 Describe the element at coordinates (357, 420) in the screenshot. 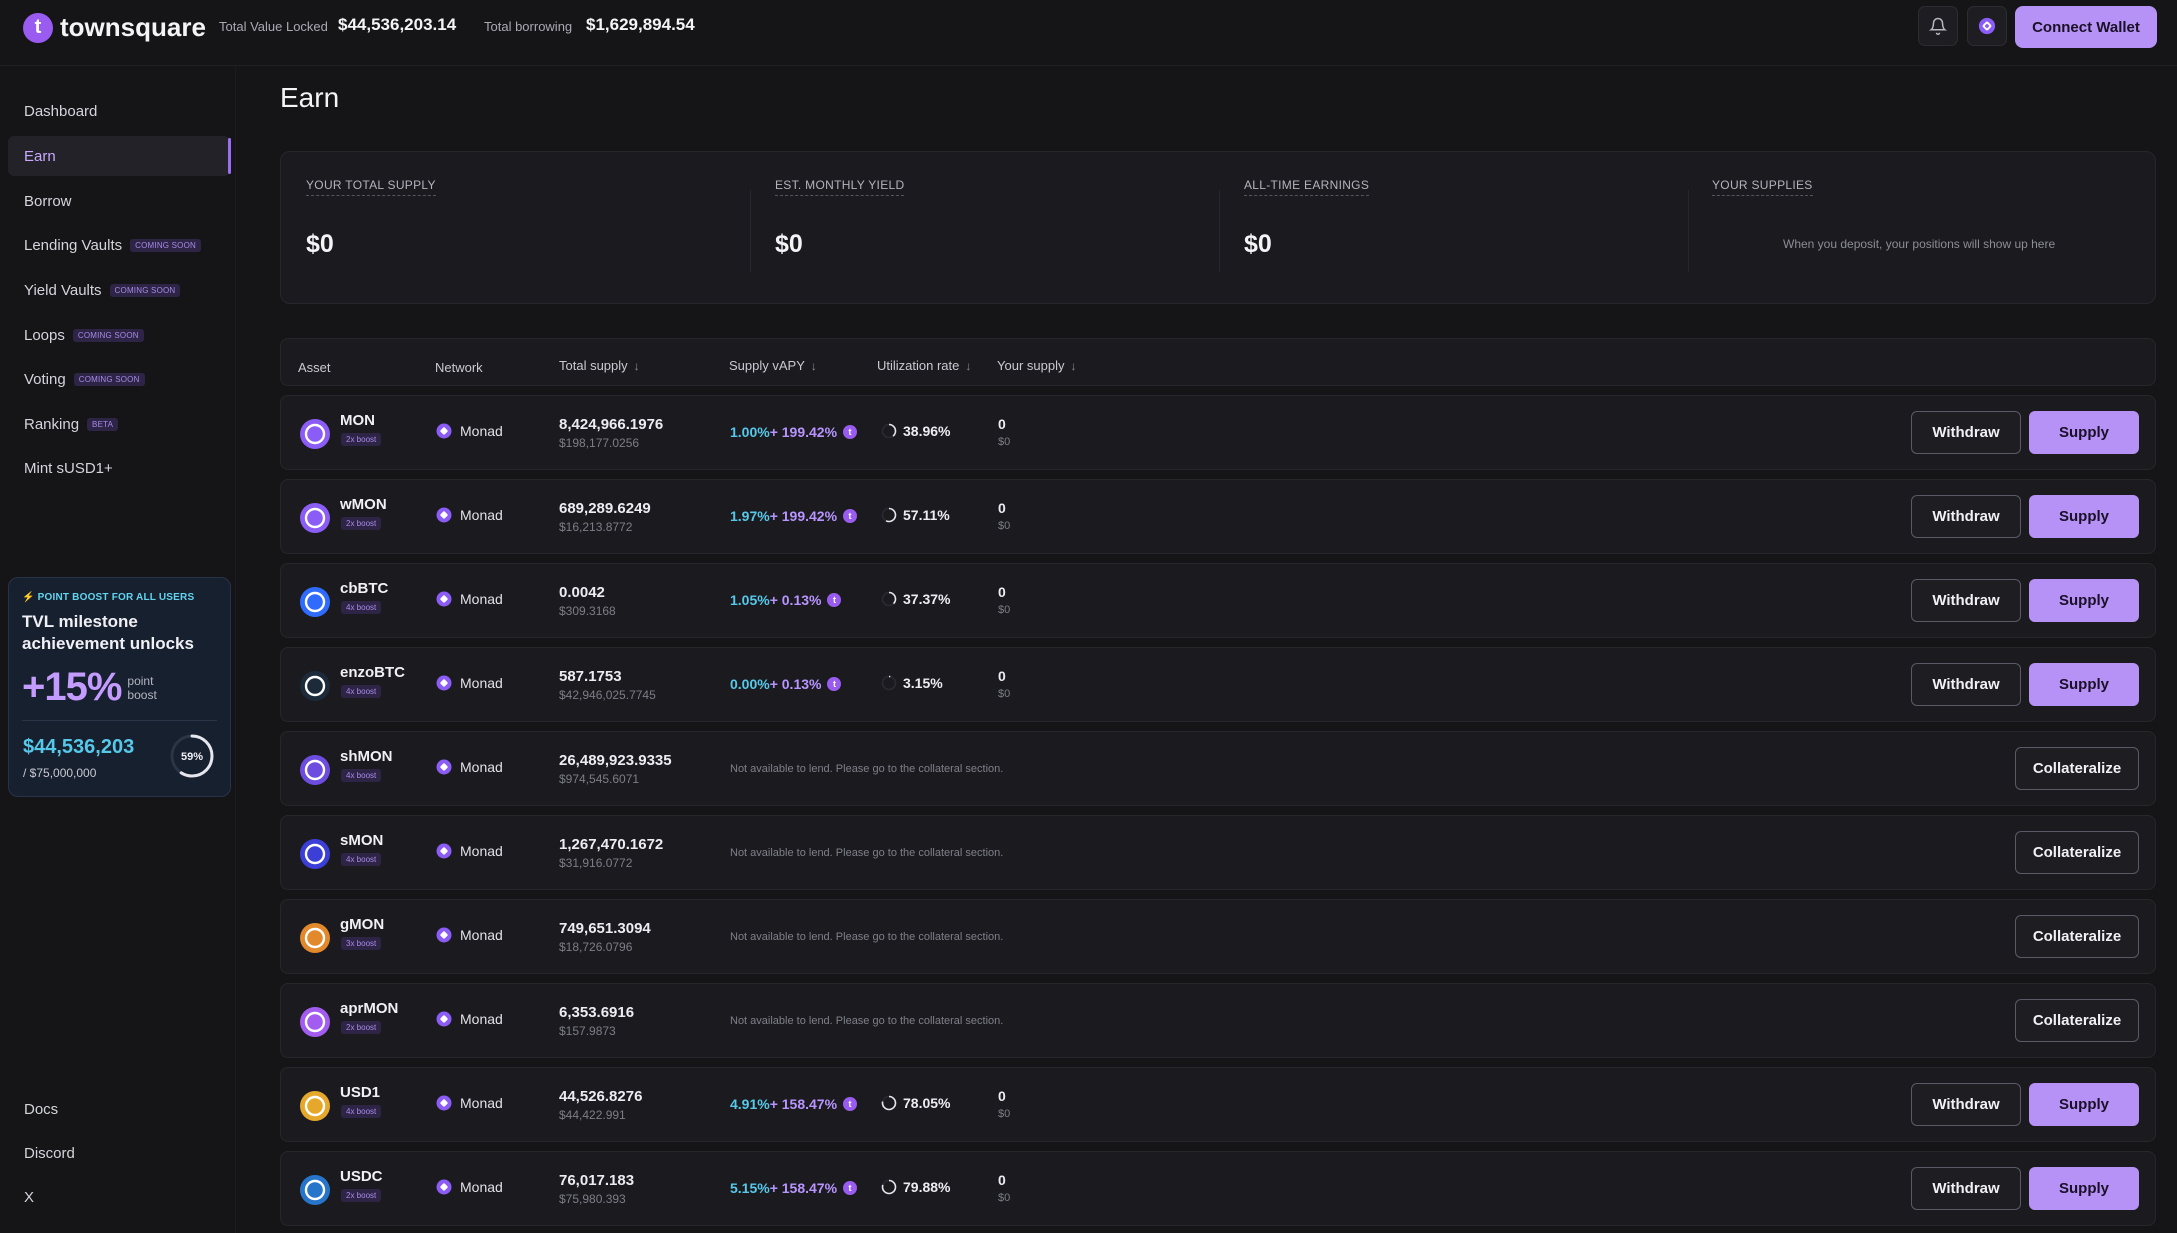

I see `asset-name: MON` at that location.